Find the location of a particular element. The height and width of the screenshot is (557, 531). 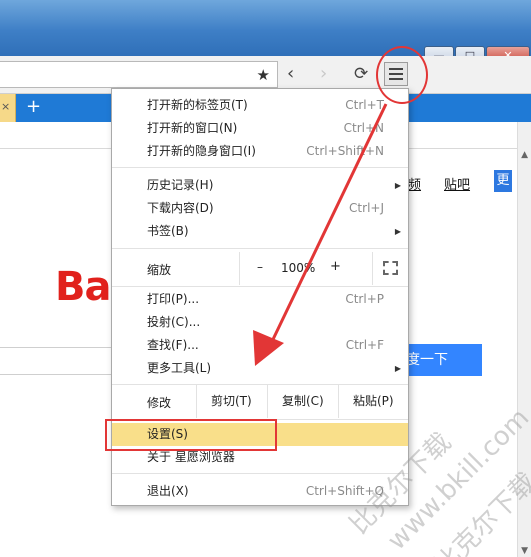

menu-item-downloads: 下载内容(D) Ctrl+J is located at coordinates (260, 208).